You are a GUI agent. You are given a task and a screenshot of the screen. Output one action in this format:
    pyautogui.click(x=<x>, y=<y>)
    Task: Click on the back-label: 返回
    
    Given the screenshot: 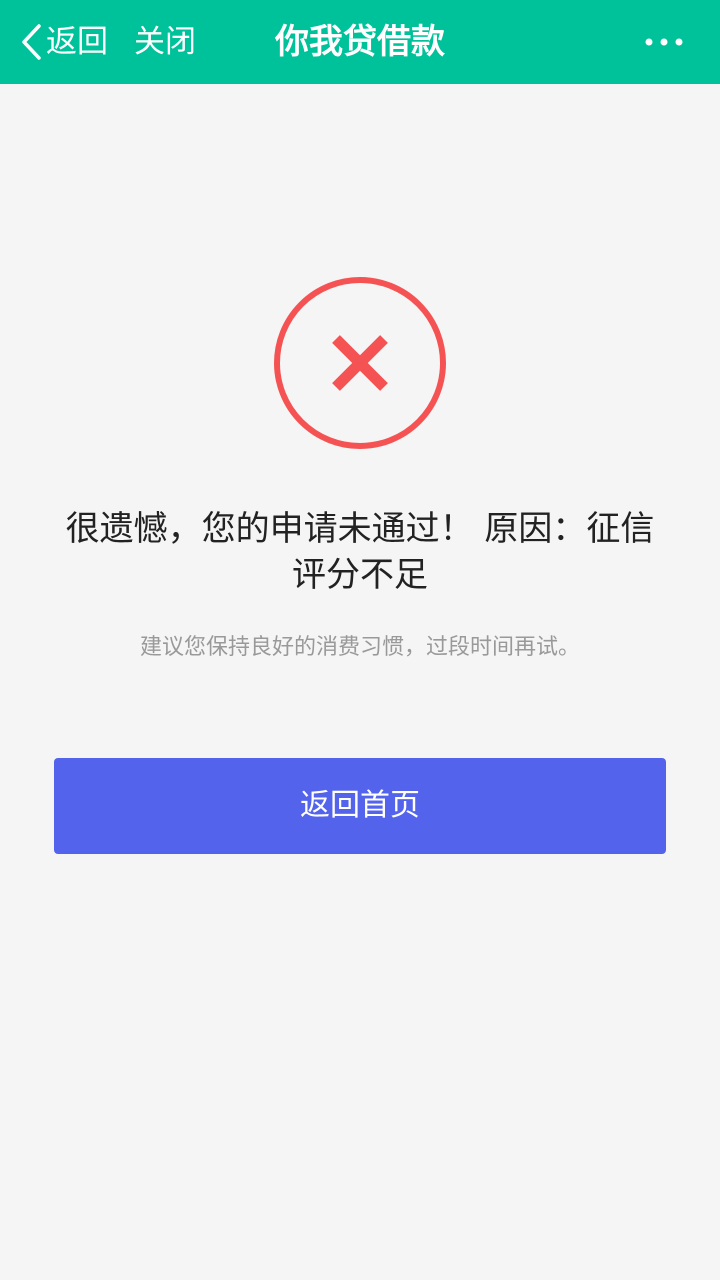 What is the action you would take?
    pyautogui.click(x=77, y=42)
    